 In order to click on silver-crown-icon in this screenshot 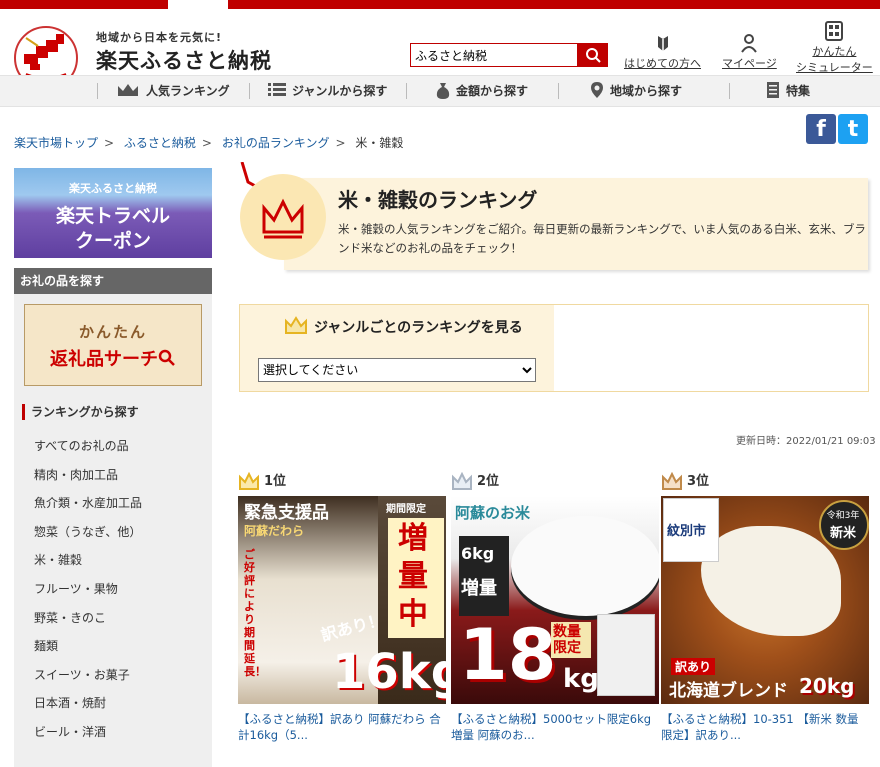, I will do `click(462, 481)`.